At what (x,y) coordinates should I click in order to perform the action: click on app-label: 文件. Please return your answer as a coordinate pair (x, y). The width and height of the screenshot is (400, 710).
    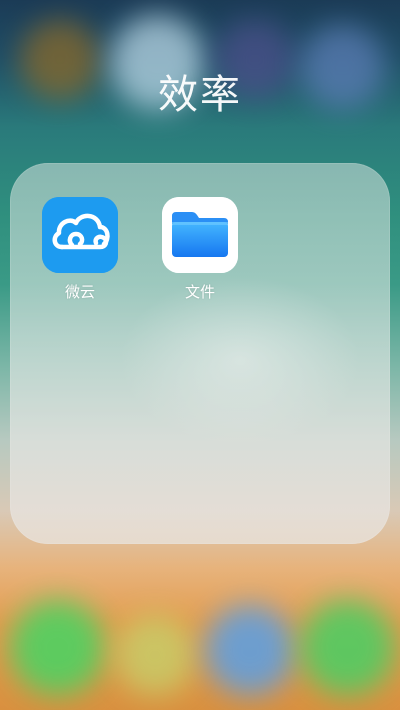
    Looking at the image, I should click on (199, 292).